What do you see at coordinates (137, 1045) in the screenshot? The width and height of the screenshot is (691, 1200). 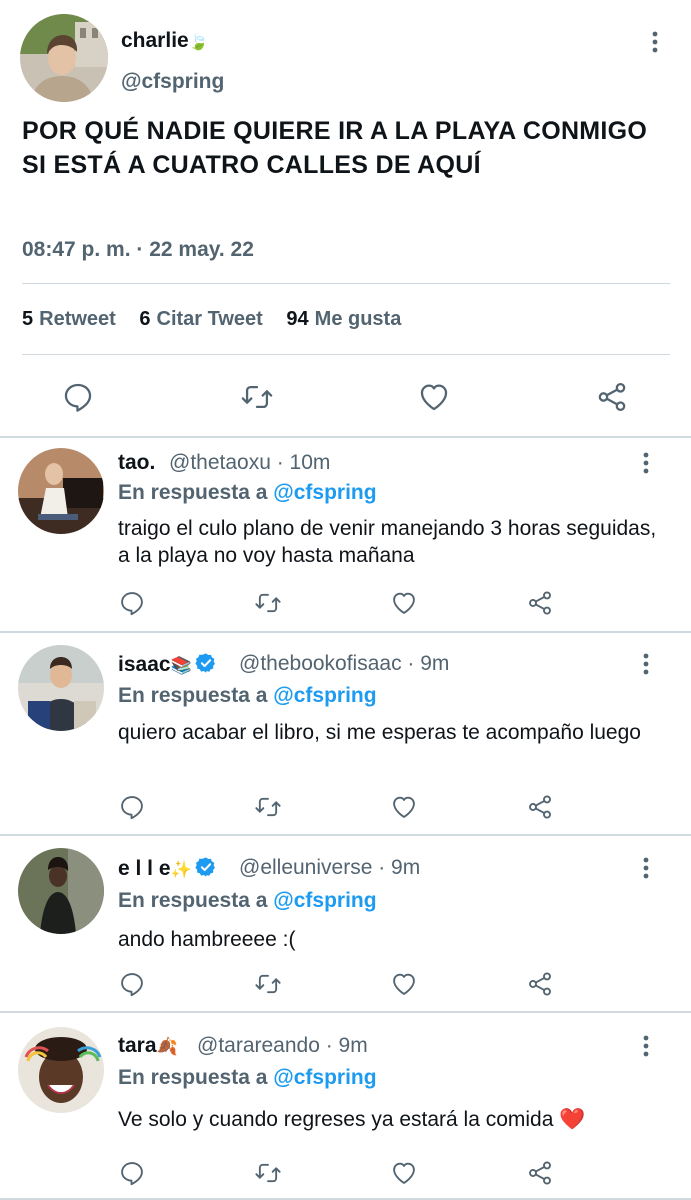 I see `reply-name-text: tara` at bounding box center [137, 1045].